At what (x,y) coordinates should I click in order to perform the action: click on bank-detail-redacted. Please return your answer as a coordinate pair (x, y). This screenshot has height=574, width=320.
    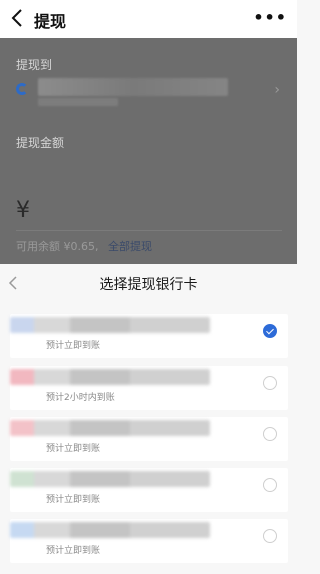
    Looking at the image, I should click on (78, 102).